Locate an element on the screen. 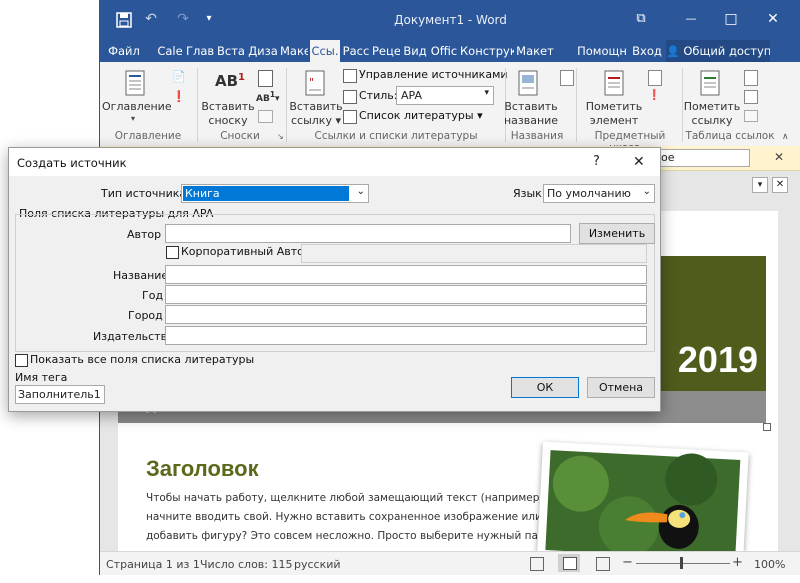 The height and width of the screenshot is (583, 800). help-button: ? is located at coordinates (596, 161).